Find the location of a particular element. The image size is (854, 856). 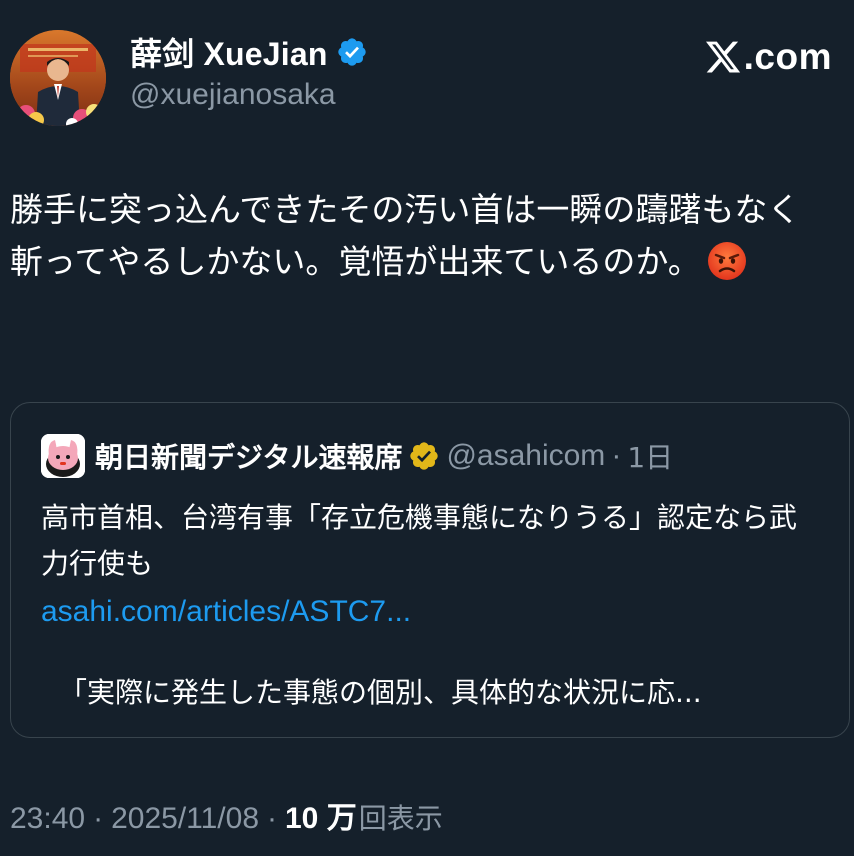

author-avatar is located at coordinates (58, 78).